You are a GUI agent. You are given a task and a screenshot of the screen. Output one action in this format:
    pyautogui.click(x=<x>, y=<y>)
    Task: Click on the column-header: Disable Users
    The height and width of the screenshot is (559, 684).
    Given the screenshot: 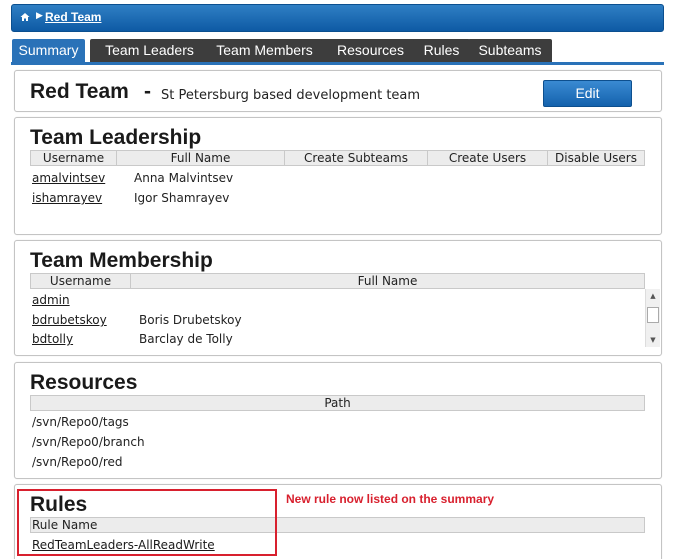 What is the action you would take?
    pyautogui.click(x=596, y=158)
    